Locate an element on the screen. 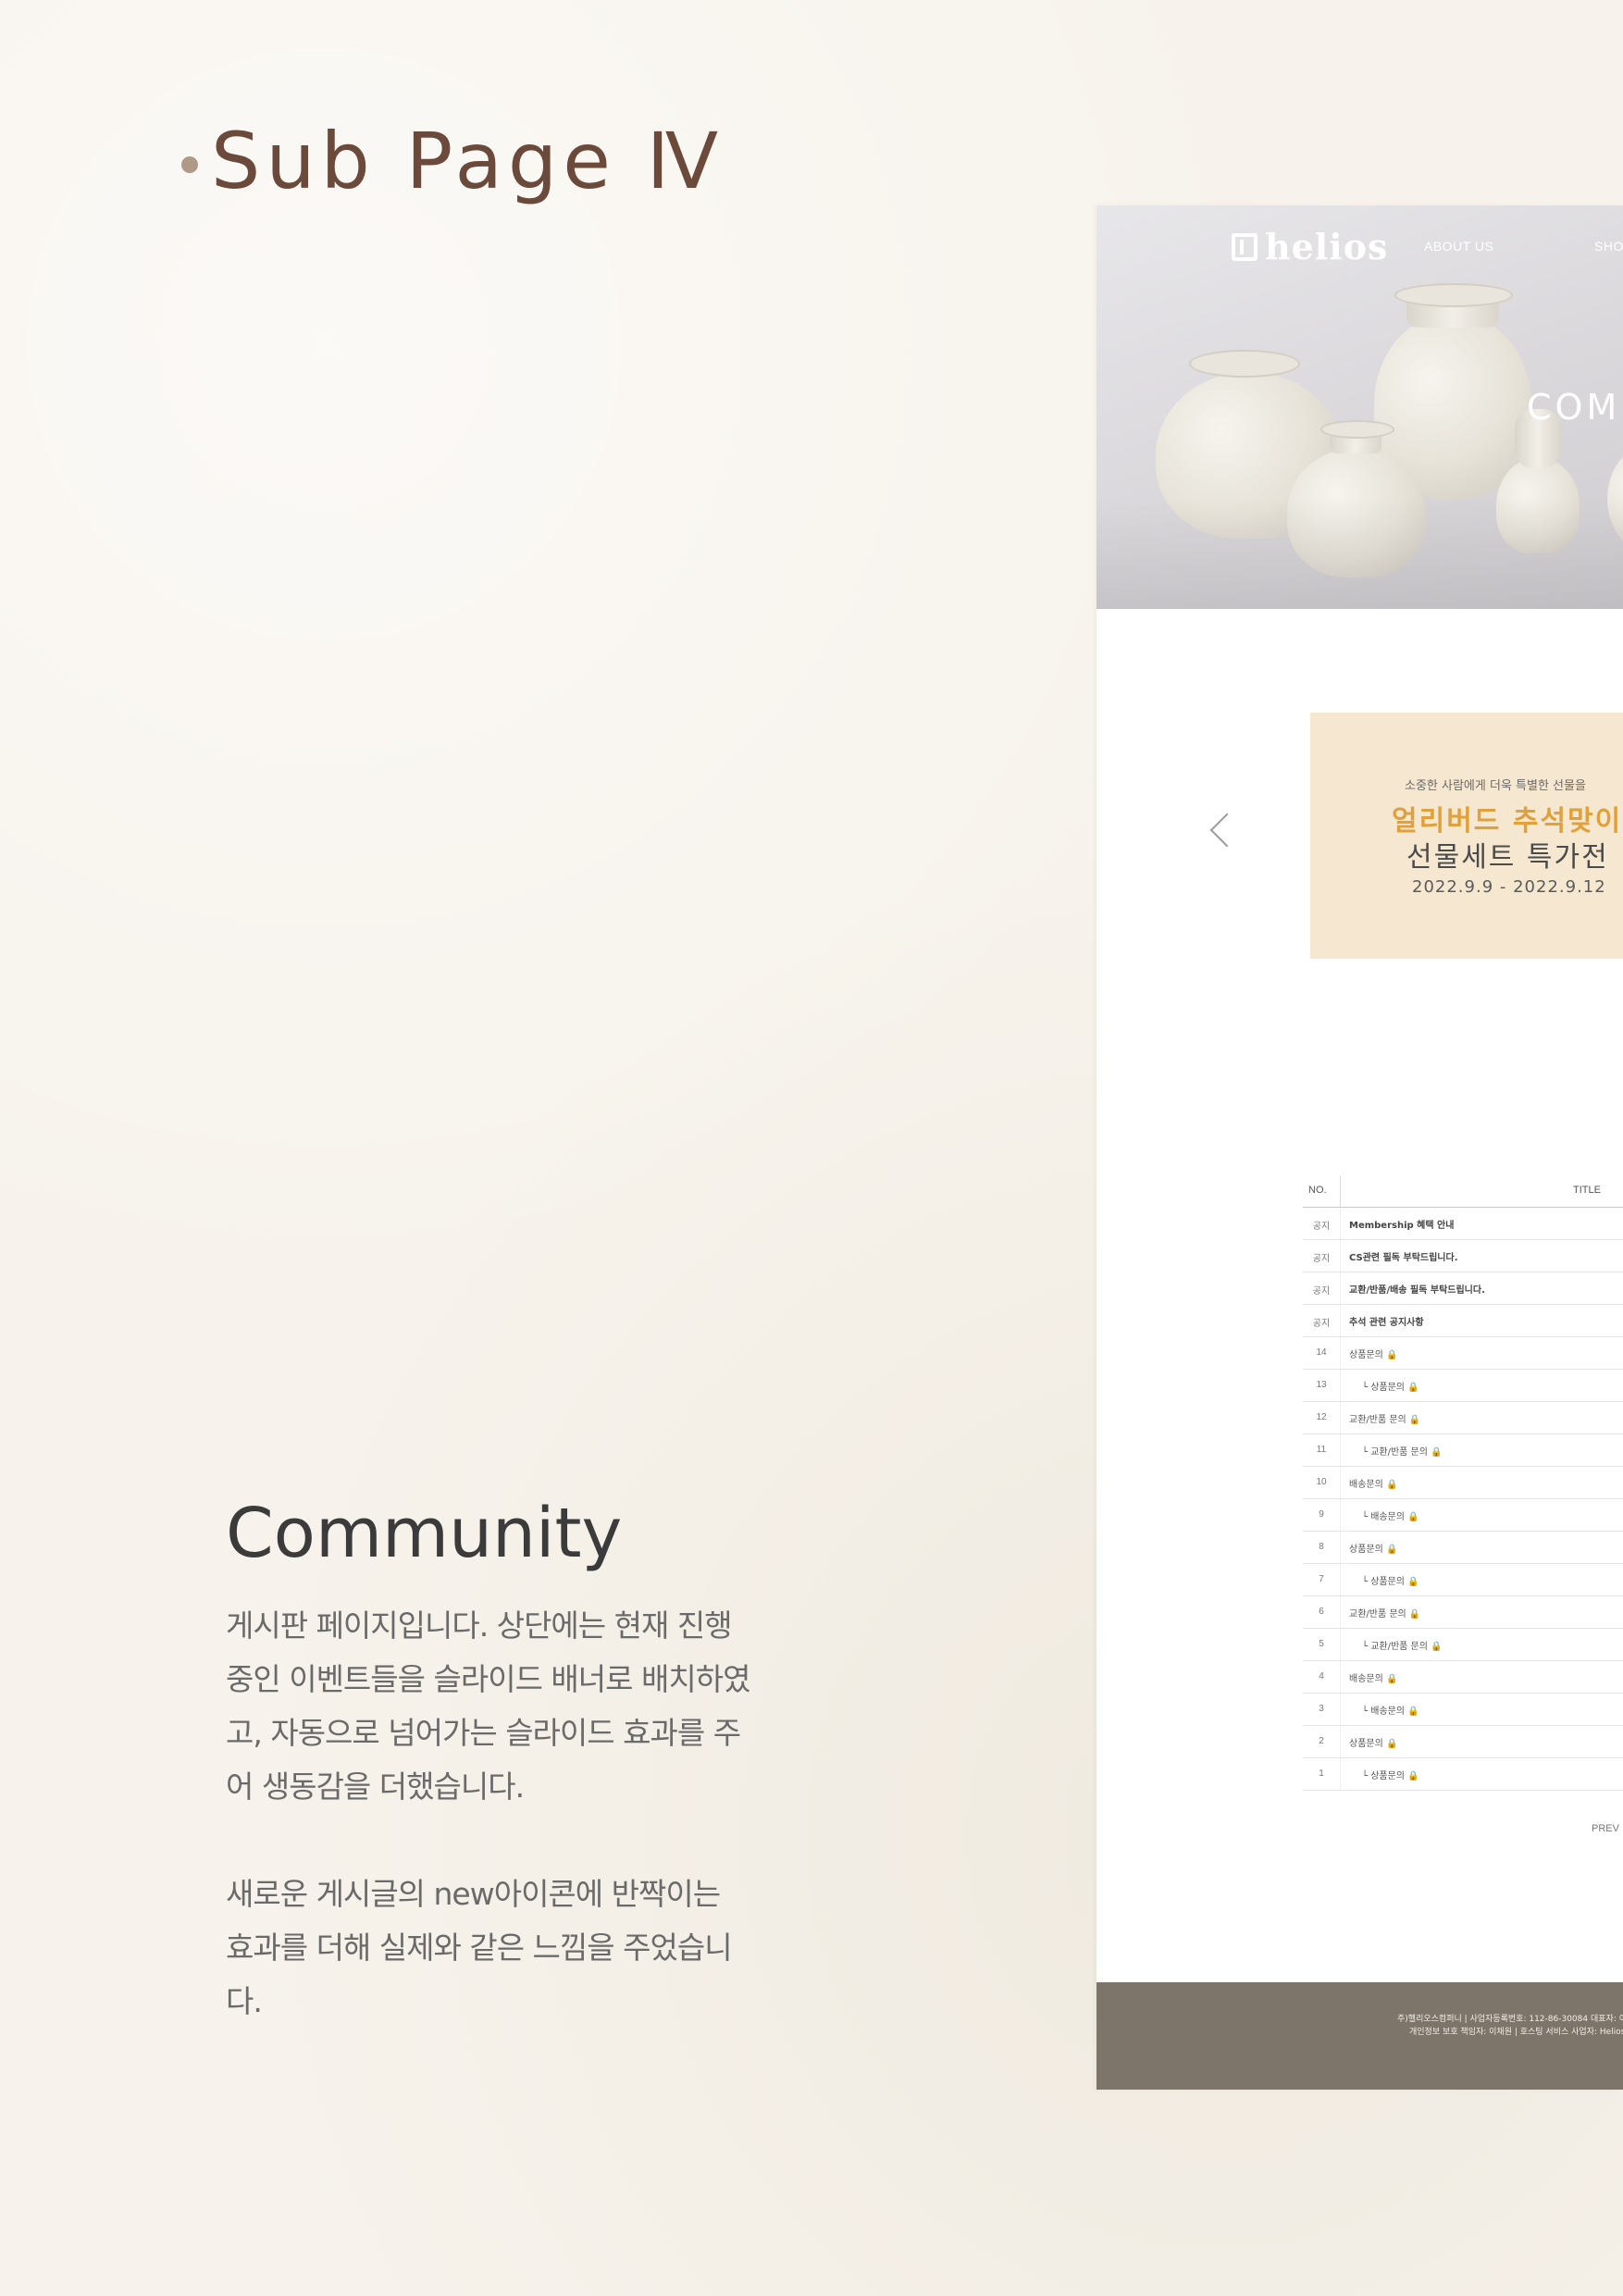 Image resolution: width=1623 pixels, height=2296 pixels. banner-subtitle: 소중한 사람에게 더욱 특별한 선물을 is located at coordinates (1495, 786).